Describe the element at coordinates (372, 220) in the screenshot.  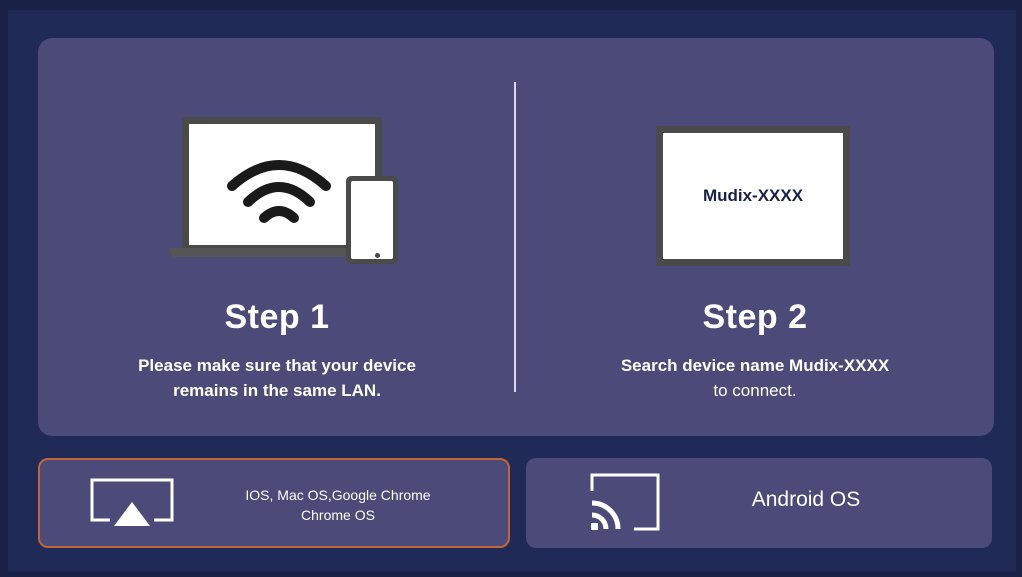
I see `phone-icon` at that location.